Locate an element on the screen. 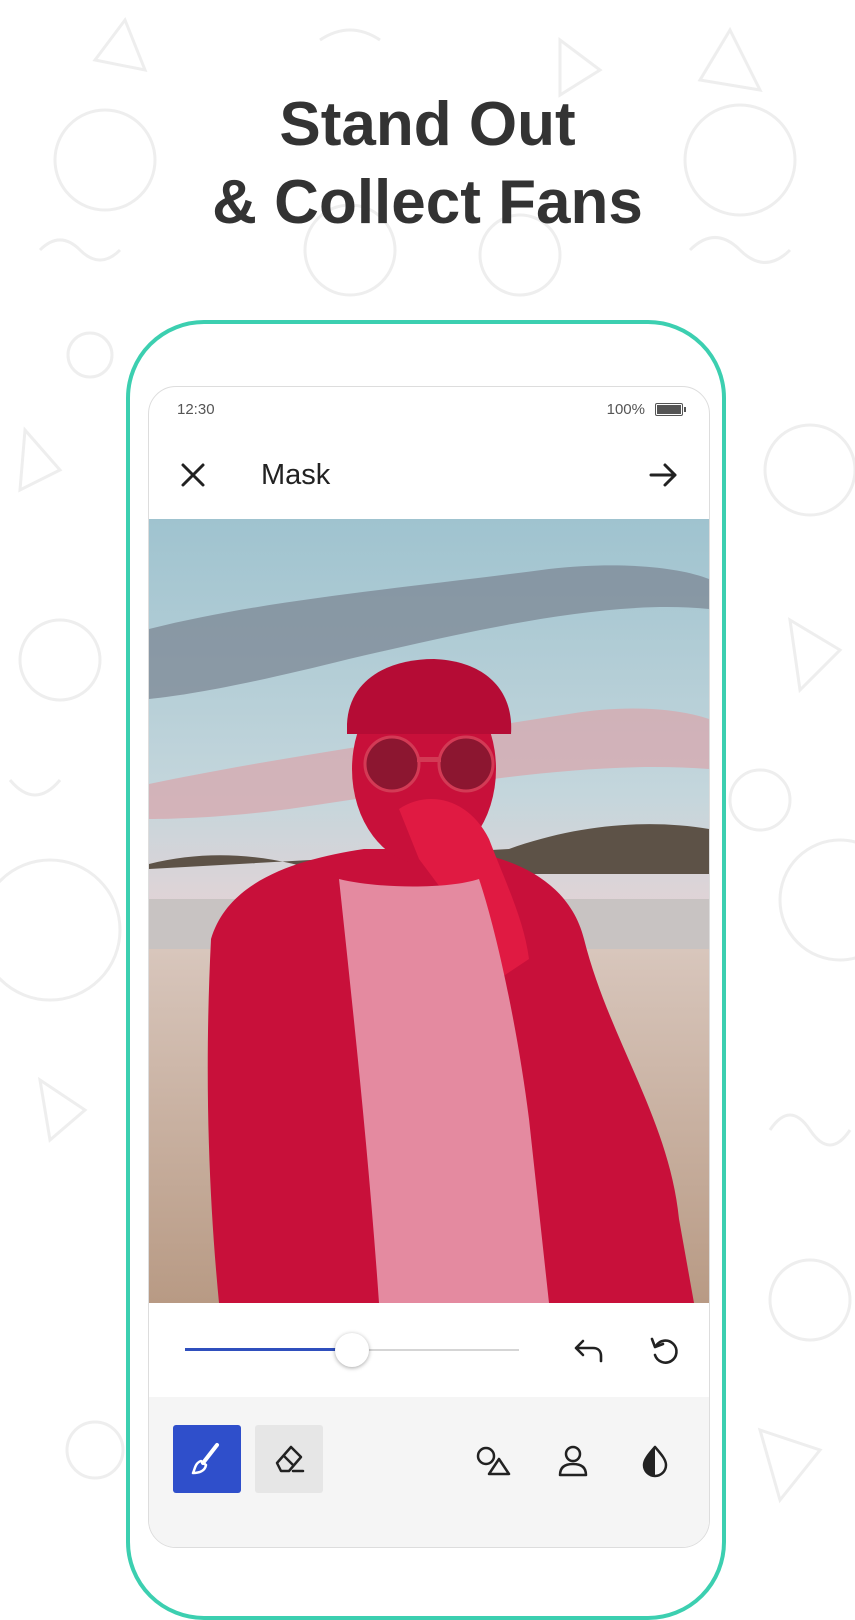 This screenshot has width=855, height=1620. headline-line-1: Stand Out is located at coordinates (427, 124).